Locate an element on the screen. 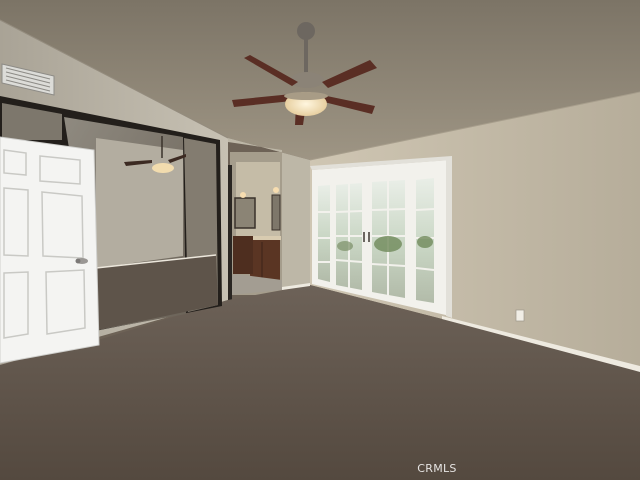 The image size is (640, 480). mirror-reflect-wall is located at coordinates (139, 203).